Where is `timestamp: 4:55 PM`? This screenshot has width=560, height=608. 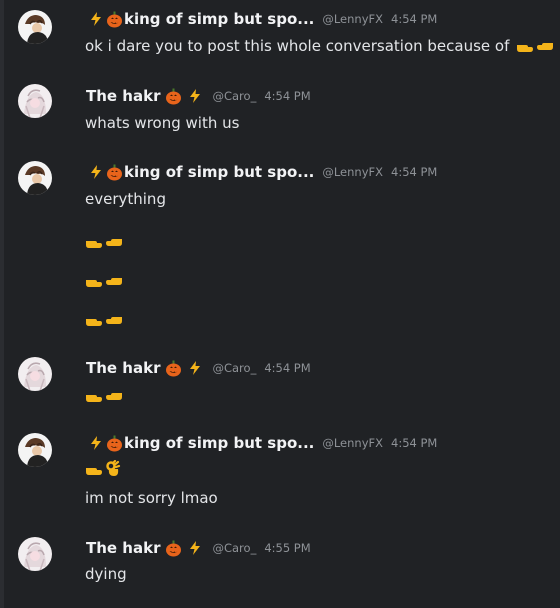 timestamp: 4:55 PM is located at coordinates (287, 548).